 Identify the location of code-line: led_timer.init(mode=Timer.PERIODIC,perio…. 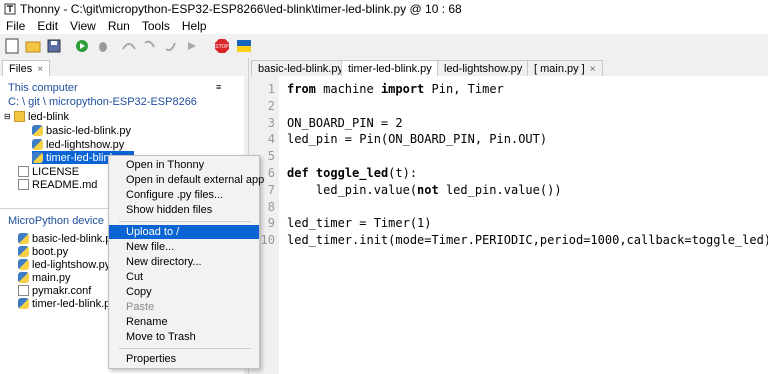
(527, 240).